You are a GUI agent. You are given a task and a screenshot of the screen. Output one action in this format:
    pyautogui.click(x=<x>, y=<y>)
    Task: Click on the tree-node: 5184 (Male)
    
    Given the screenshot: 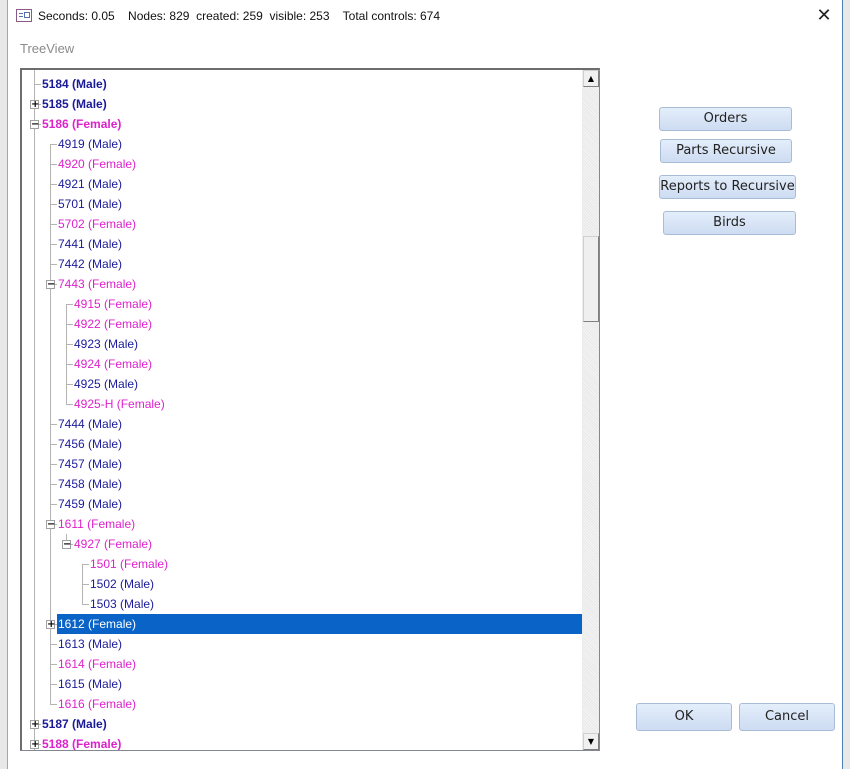 What is the action you would take?
    pyautogui.click(x=74, y=84)
    